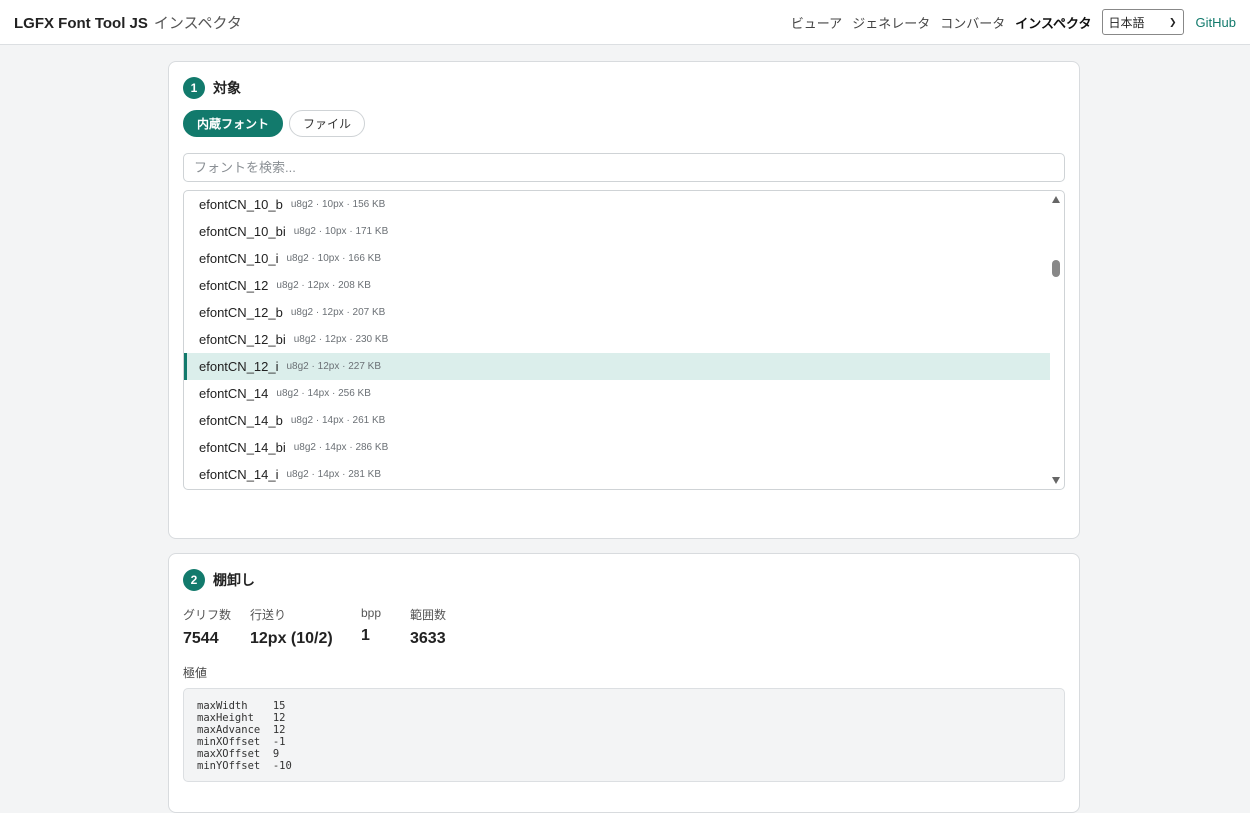 Image resolution: width=1250 pixels, height=813 pixels. Describe the element at coordinates (207, 615) in the screenshot. I see `stat-label: グリフ数` at that location.